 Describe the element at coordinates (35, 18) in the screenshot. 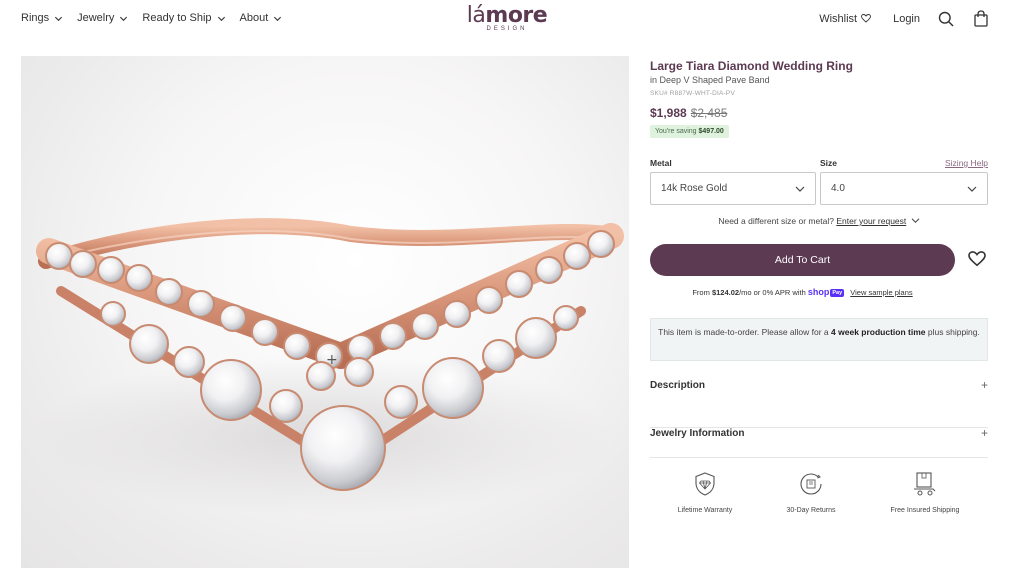

I see `nav-item-label: Rings` at that location.